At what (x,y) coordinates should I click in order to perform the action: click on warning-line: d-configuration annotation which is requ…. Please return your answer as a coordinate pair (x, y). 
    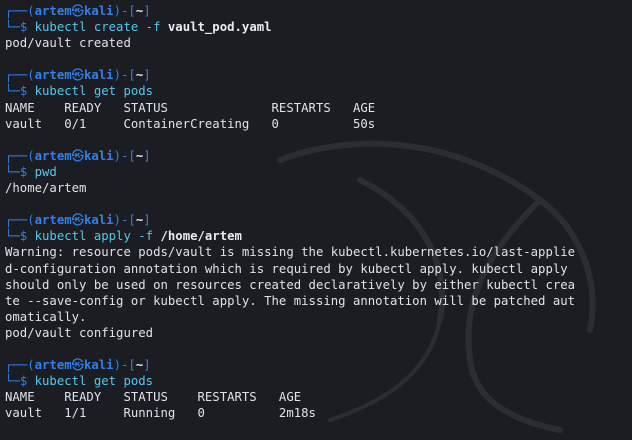
    Looking at the image, I should click on (286, 268).